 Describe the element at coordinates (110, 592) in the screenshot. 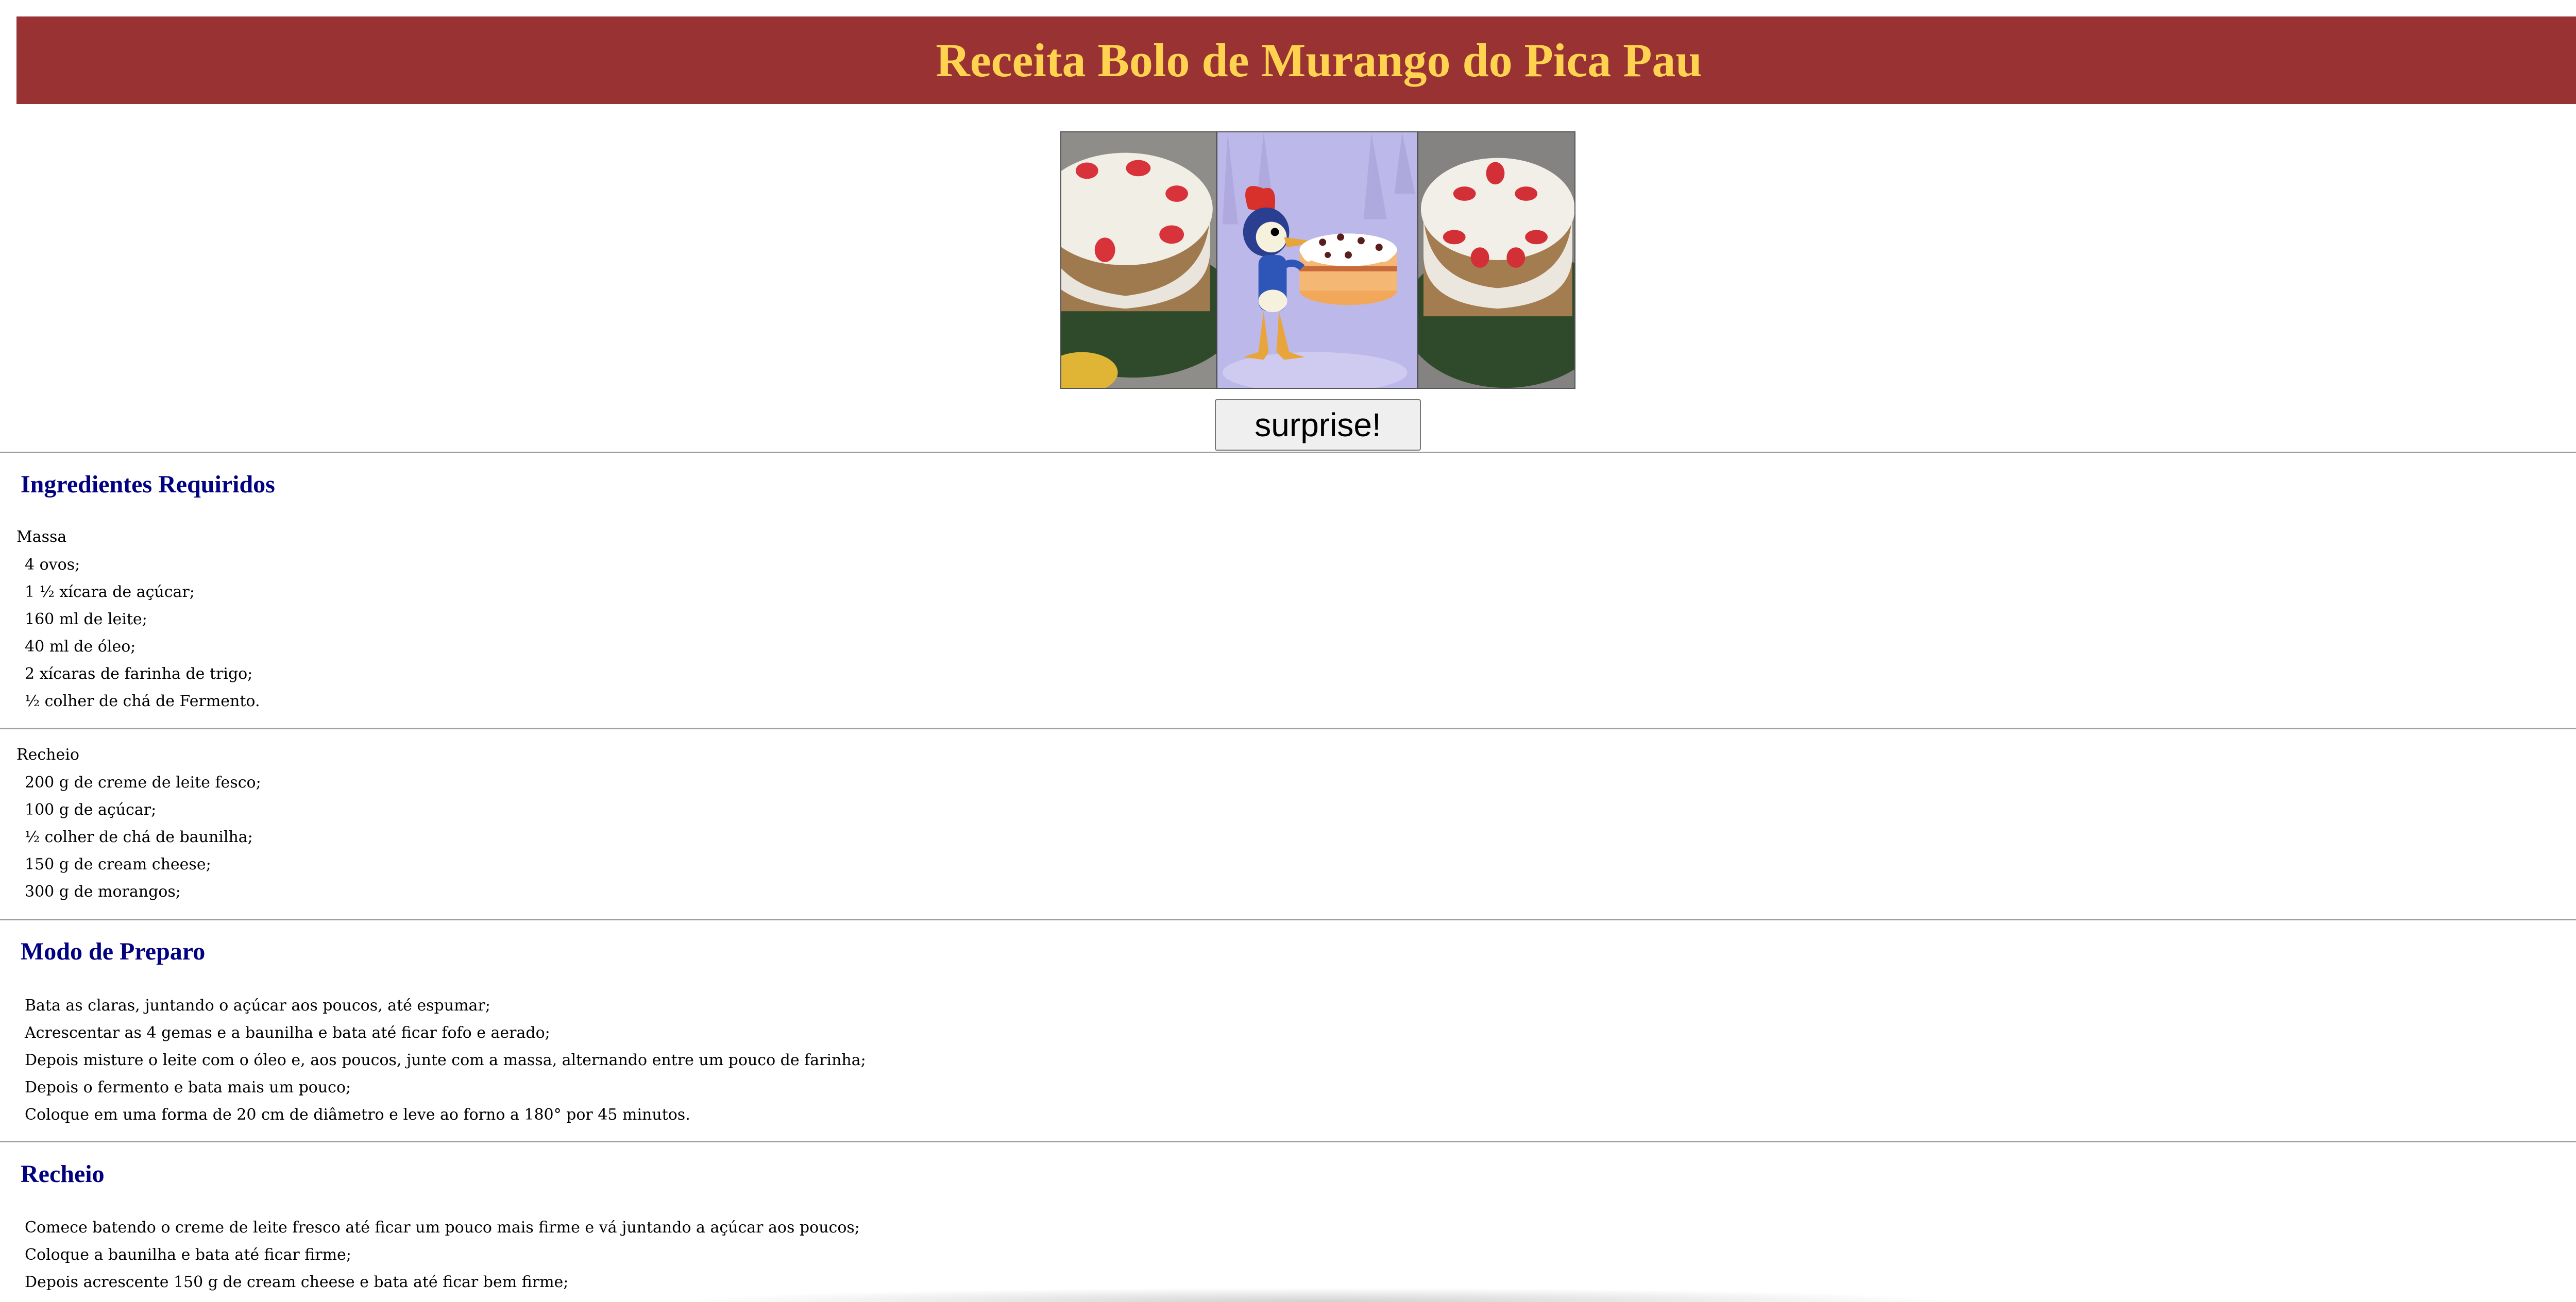

I see `list-item: 1 ½ xícara de açúcar;` at that location.